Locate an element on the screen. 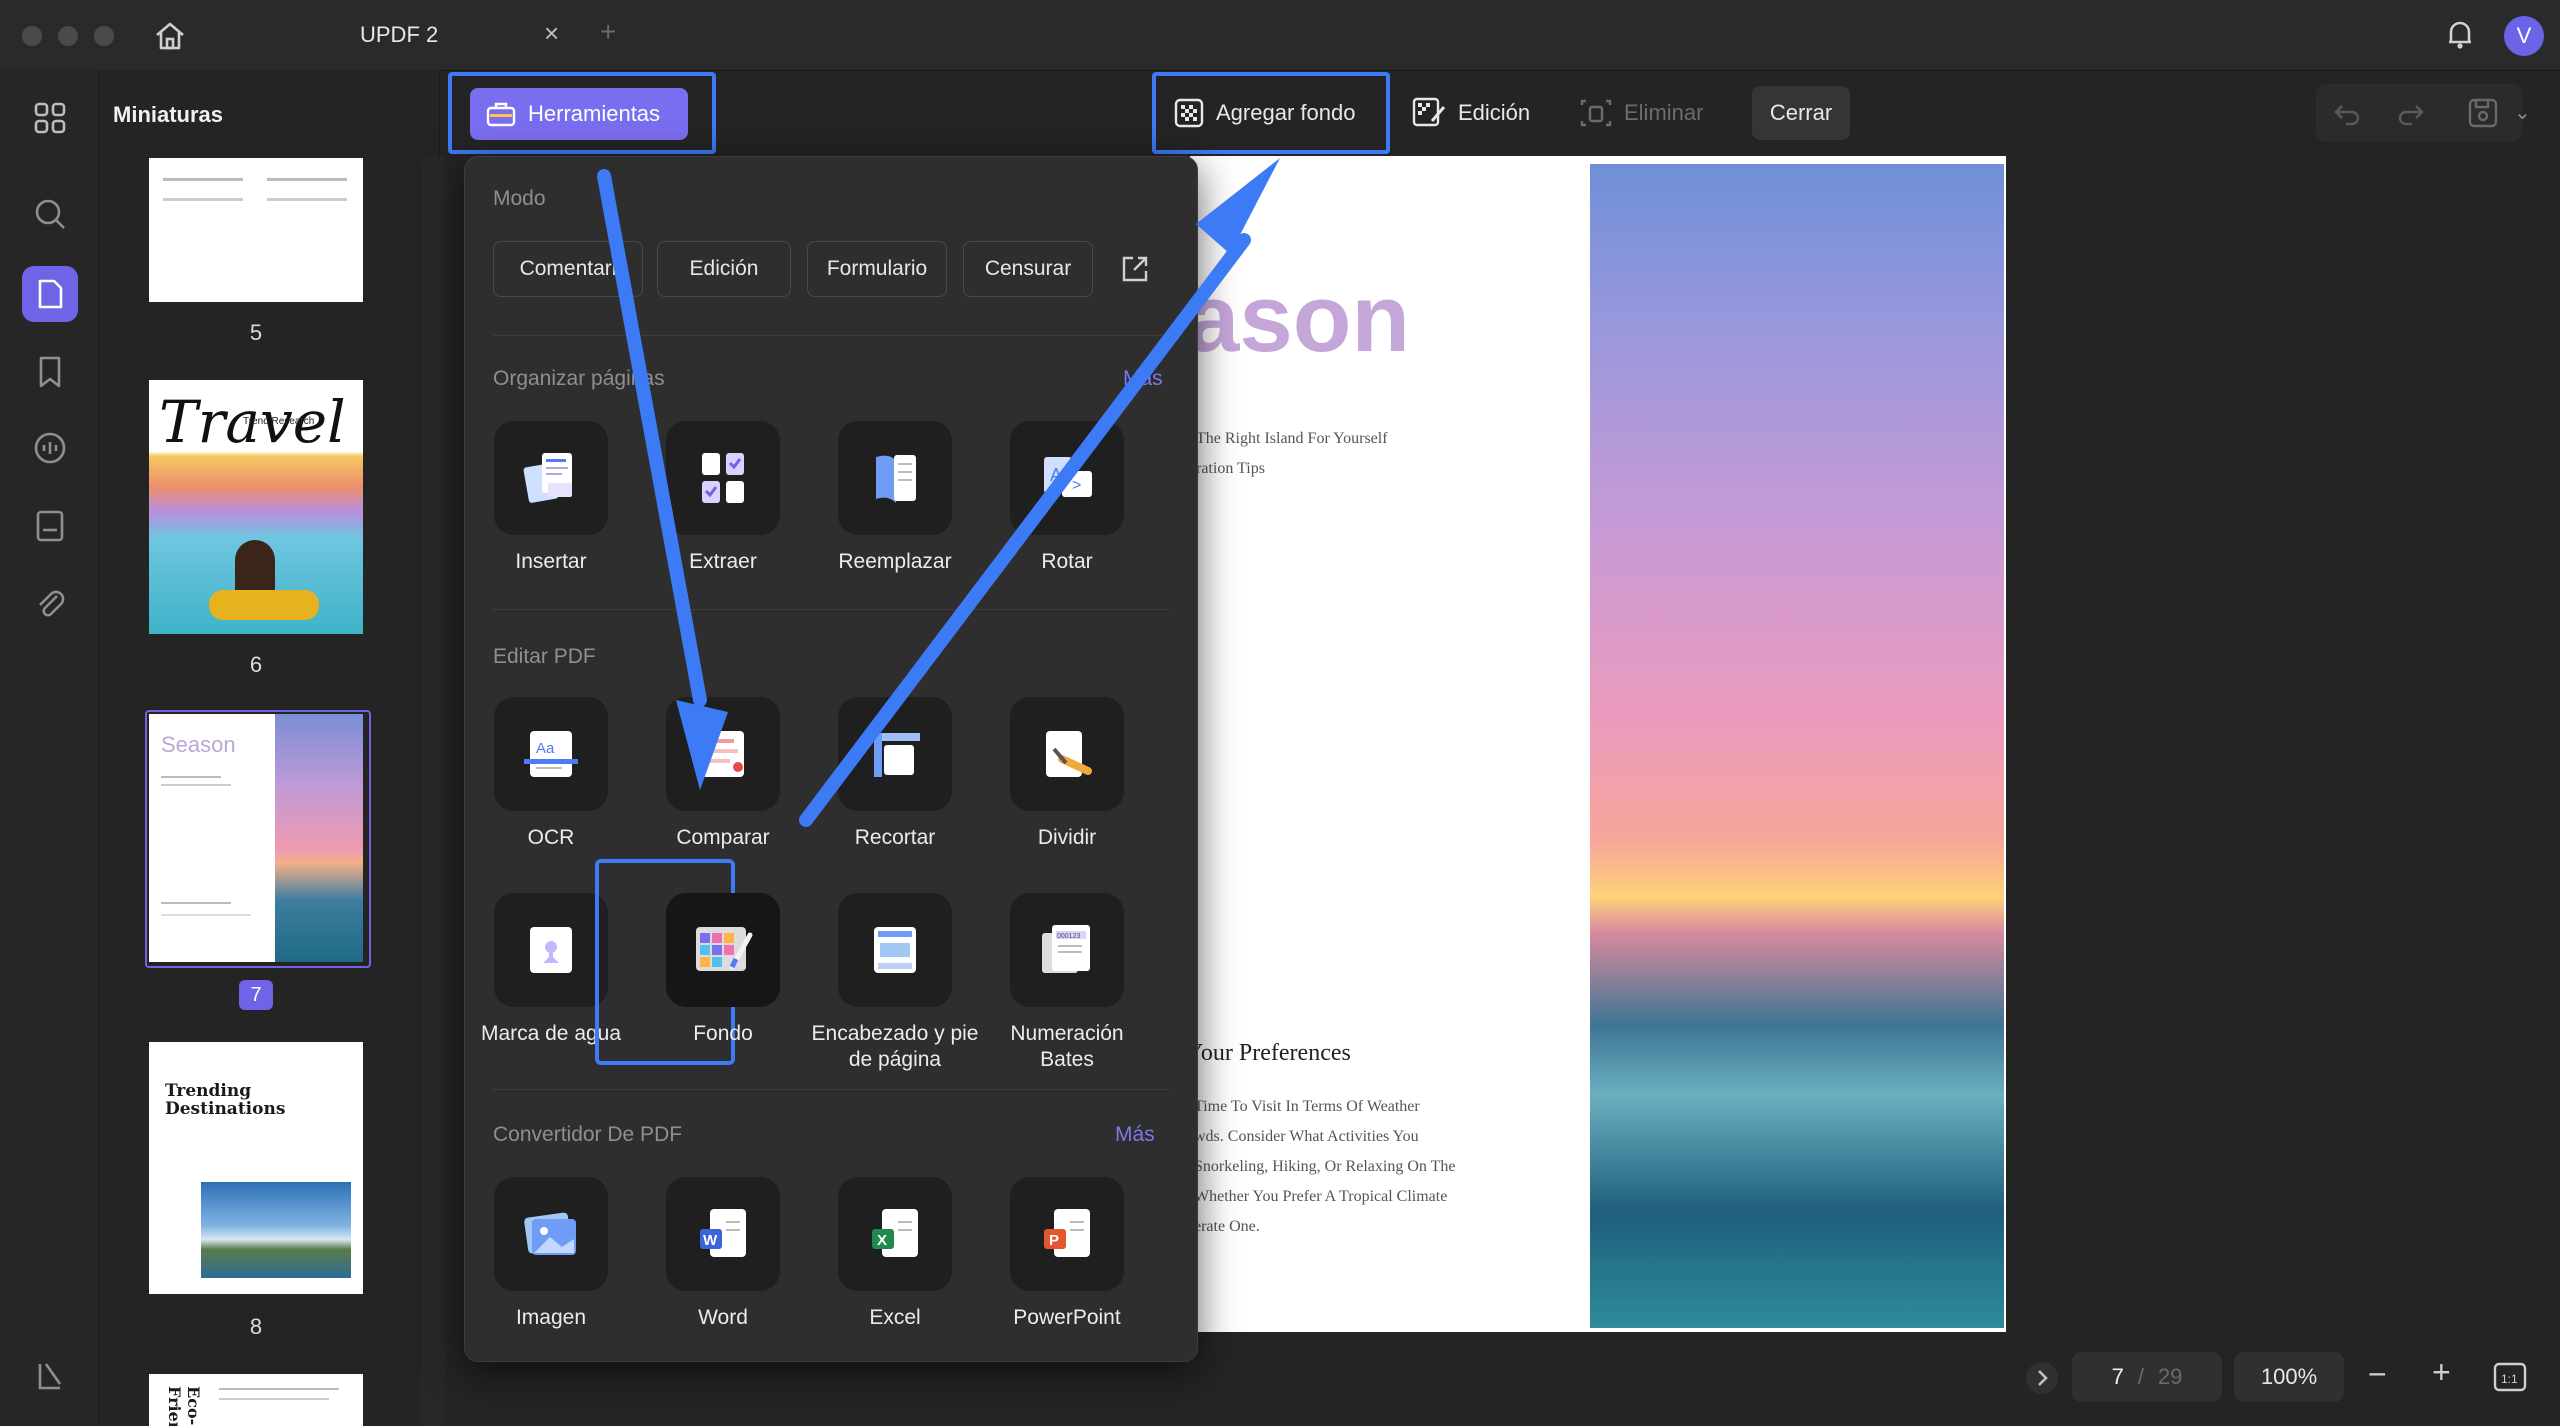  annotation-arrows is located at coordinates (938, 492).